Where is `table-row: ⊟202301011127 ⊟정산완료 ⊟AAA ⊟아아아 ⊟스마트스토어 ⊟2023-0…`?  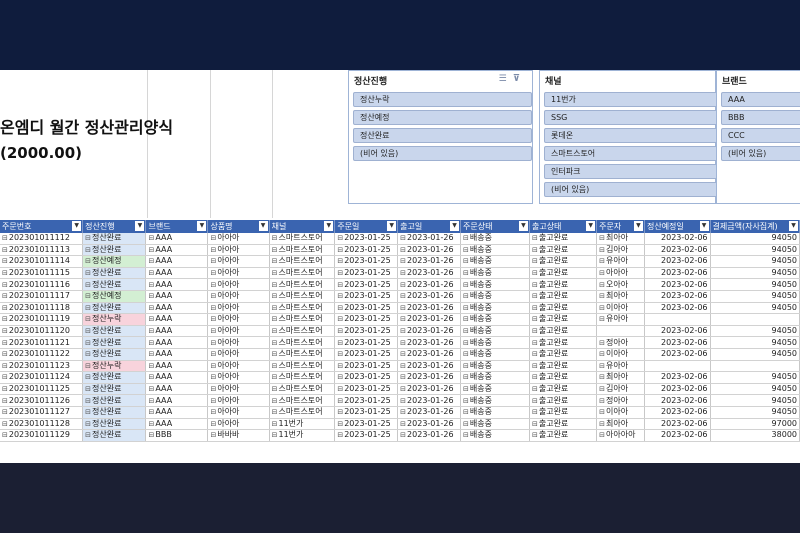 table-row: ⊟202301011127 ⊟정산완료 ⊟AAA ⊟아아아 ⊟스마트스토어 ⊟2023-0… is located at coordinates (400, 412).